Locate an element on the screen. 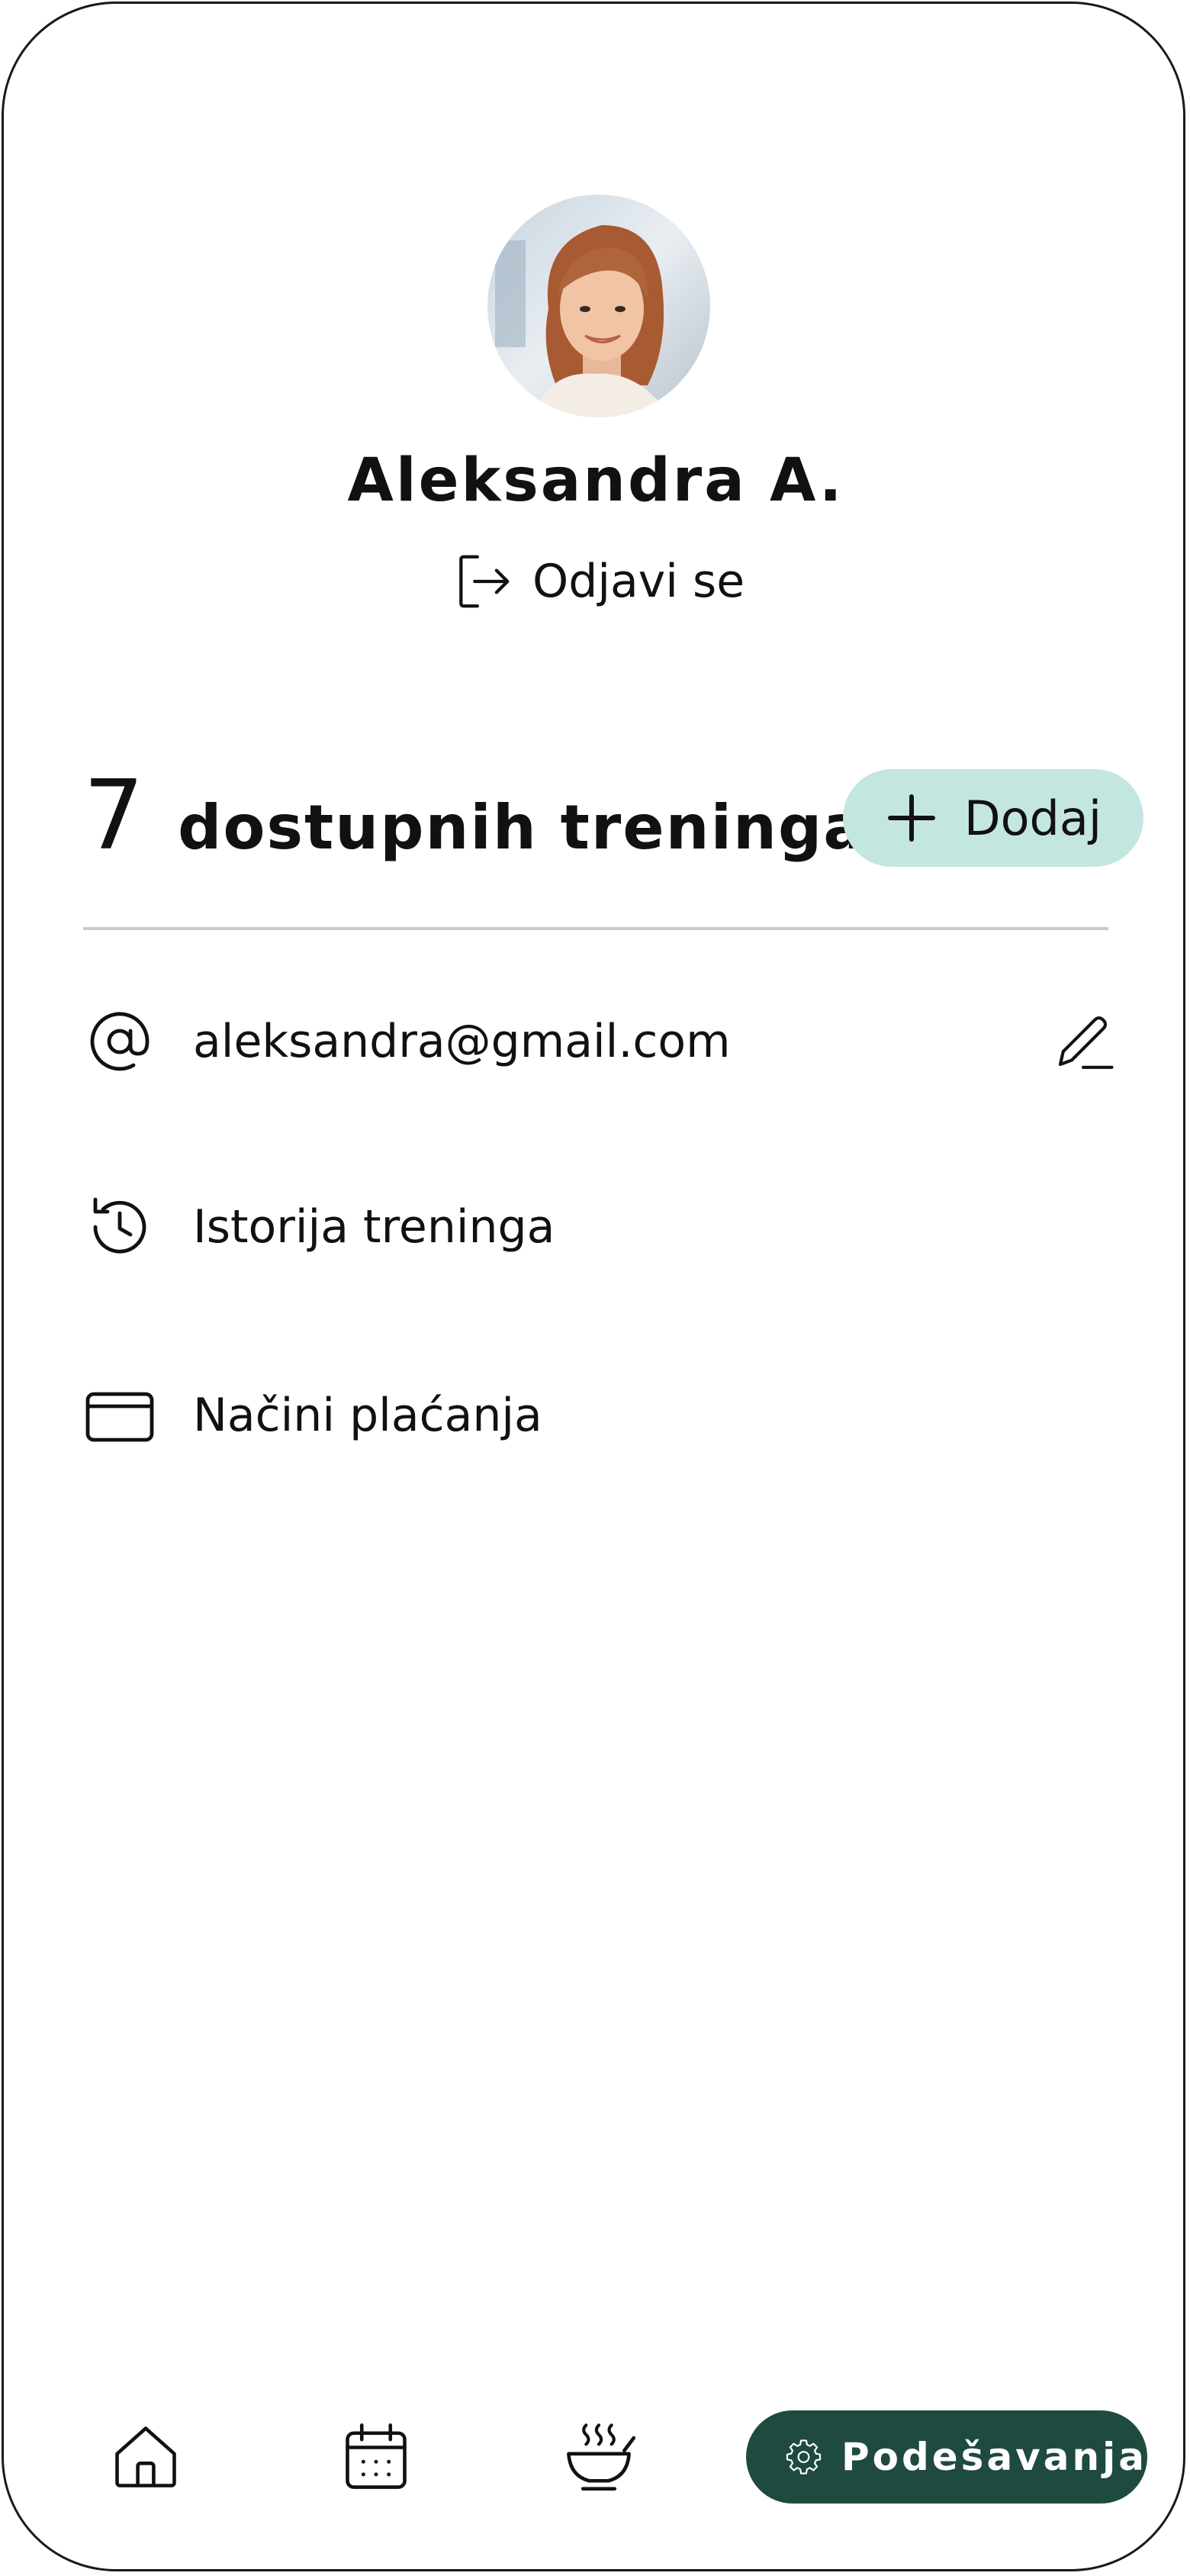 Image resolution: width=1190 pixels, height=2576 pixels. trainings-count: 7 is located at coordinates (114, 815).